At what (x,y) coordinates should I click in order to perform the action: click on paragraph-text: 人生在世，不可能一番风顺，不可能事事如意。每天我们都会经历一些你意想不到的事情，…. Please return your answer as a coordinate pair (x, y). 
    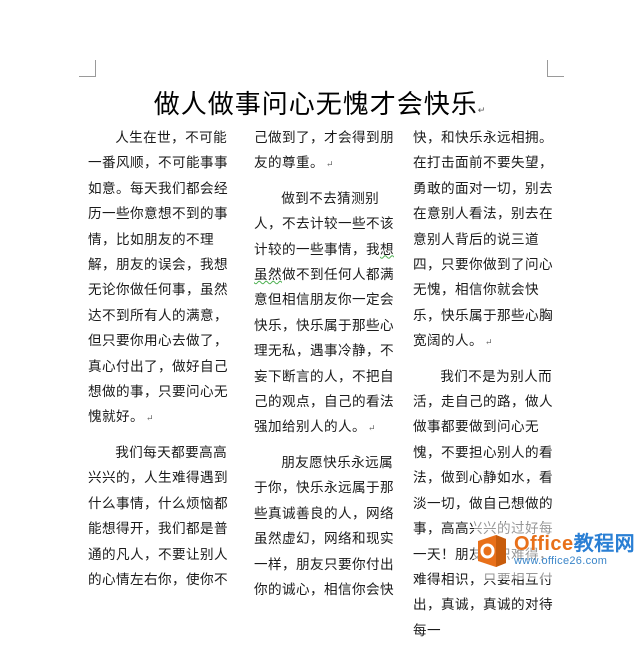
    Looking at the image, I should click on (158, 278).